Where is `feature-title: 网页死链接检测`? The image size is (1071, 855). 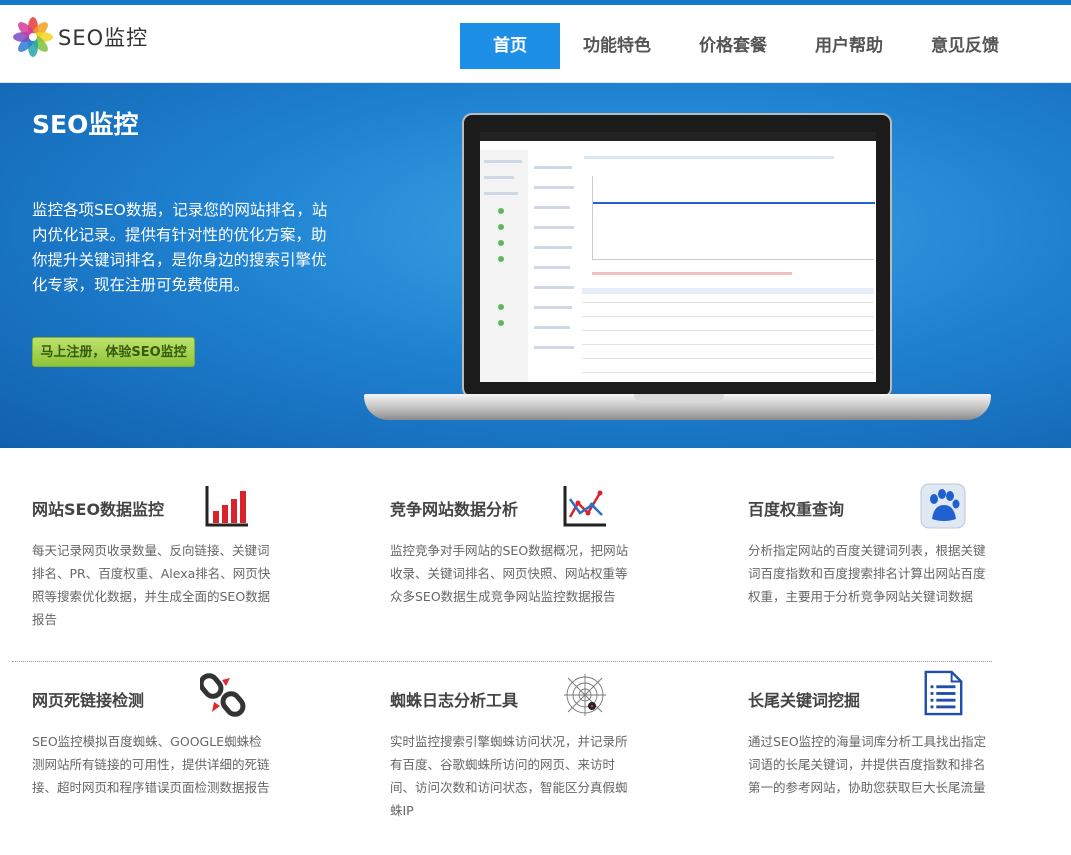 feature-title: 网页死链接检测 is located at coordinates (88, 700).